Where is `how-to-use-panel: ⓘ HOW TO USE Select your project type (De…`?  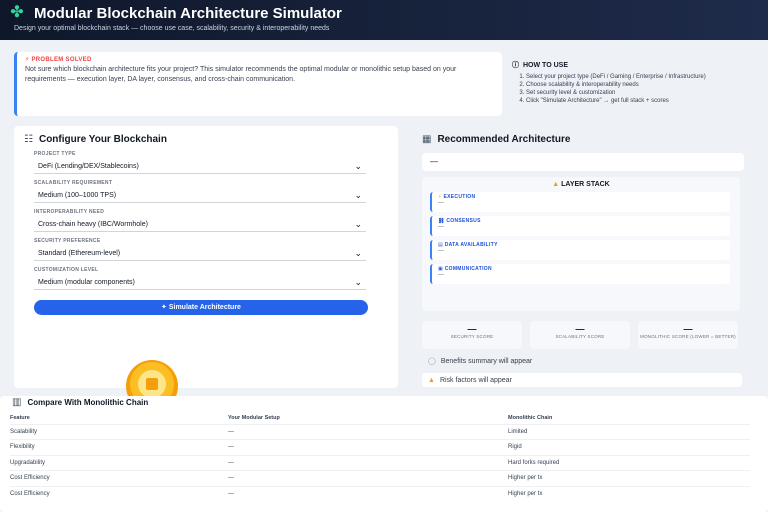 how-to-use-panel: ⓘ HOW TO USE Select your project type (De… is located at coordinates (628, 91).